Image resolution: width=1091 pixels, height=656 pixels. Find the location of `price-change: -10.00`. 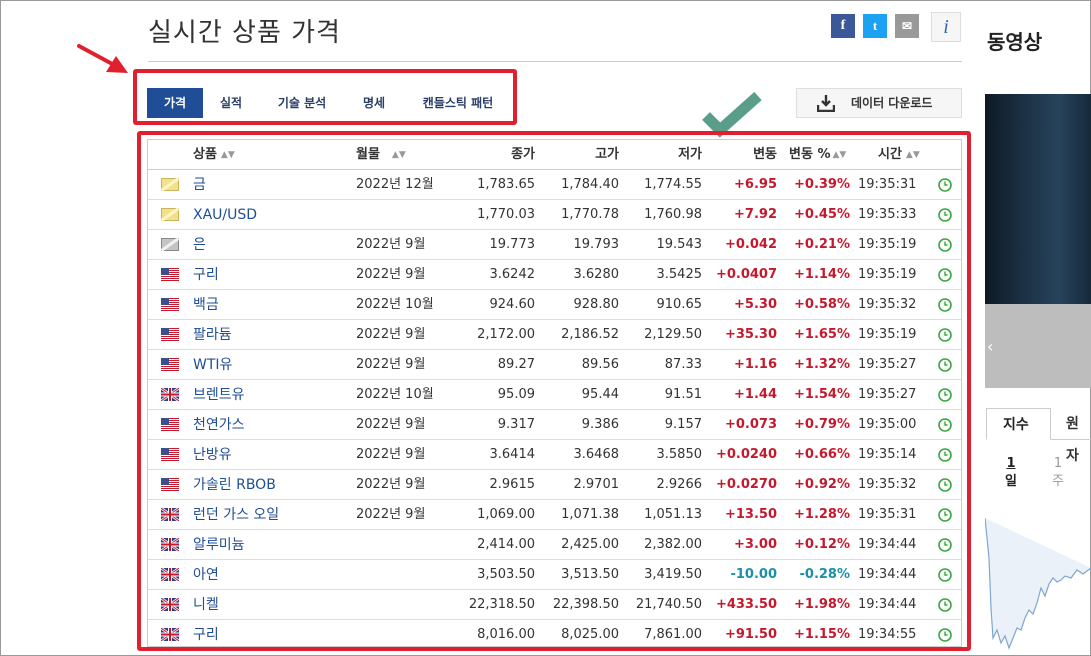

price-change: -10.00 is located at coordinates (753, 574).